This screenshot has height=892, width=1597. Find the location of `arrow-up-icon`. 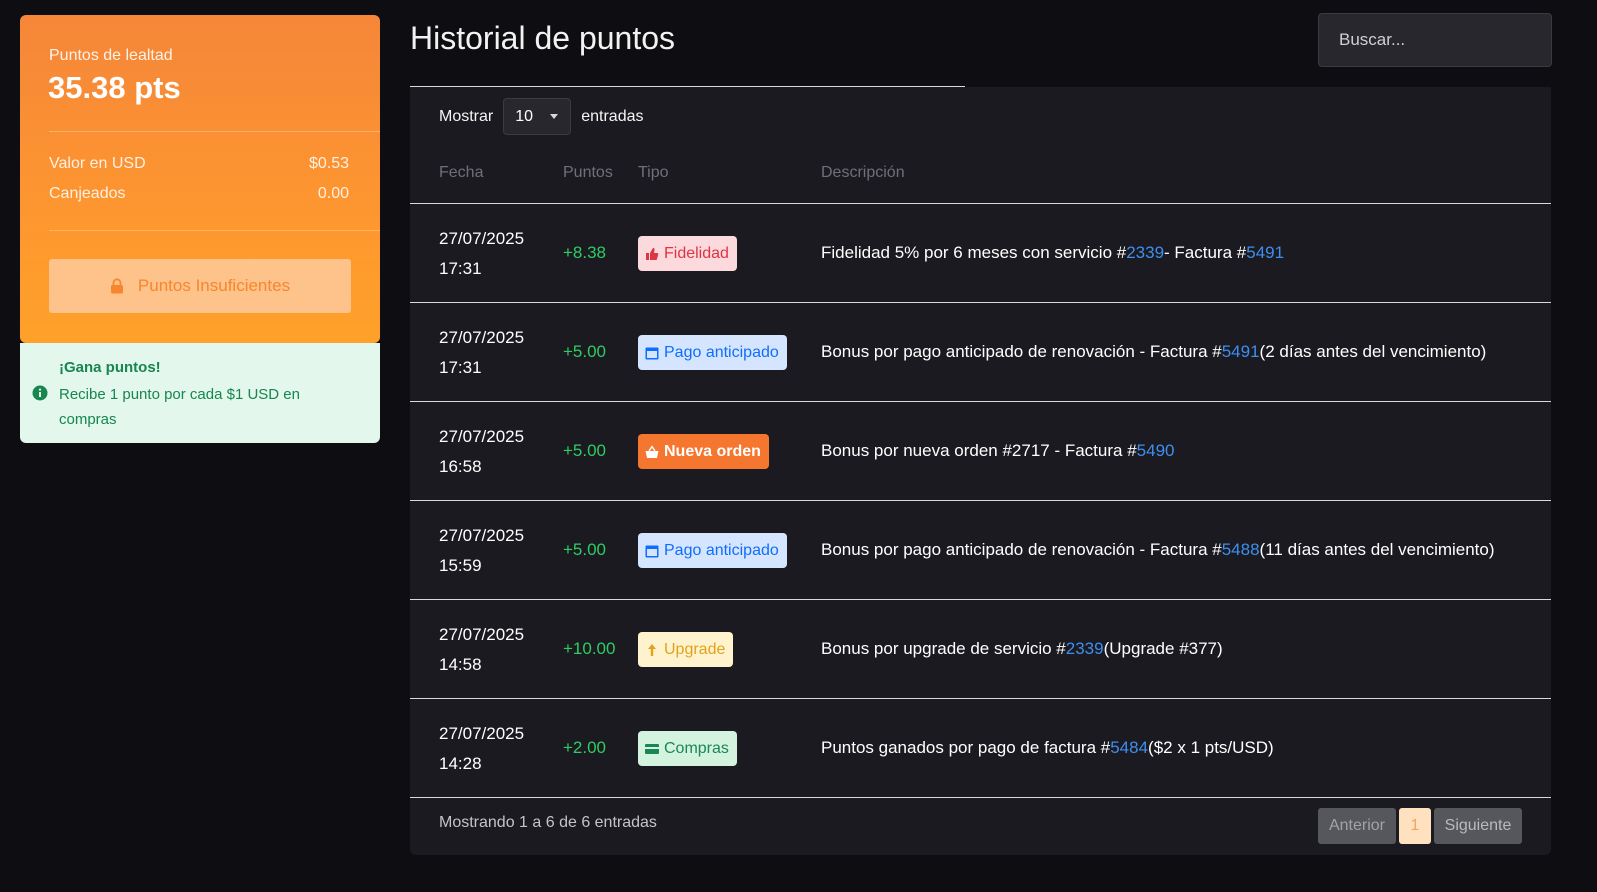

arrow-up-icon is located at coordinates (652, 650).